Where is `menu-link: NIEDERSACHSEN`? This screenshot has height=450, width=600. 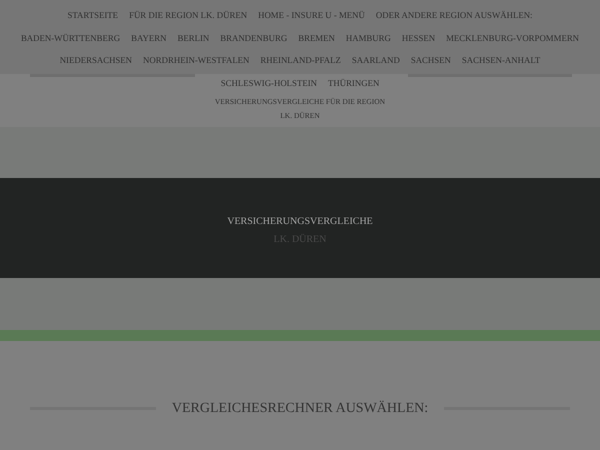
menu-link: NIEDERSACHSEN is located at coordinates (96, 60).